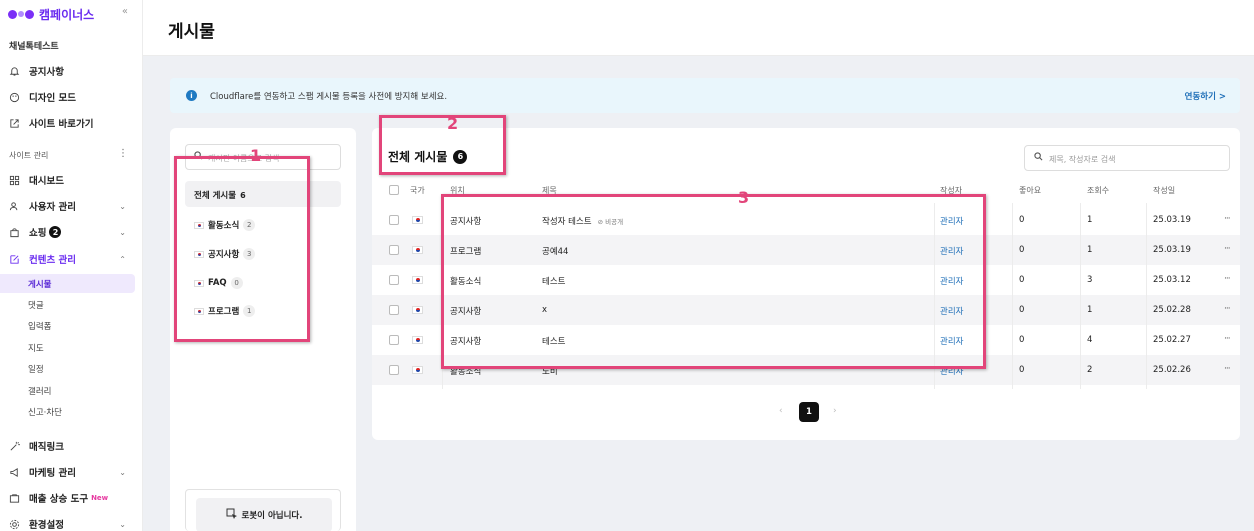 The width and height of the screenshot is (1254, 531). I want to click on logo-mark-icon, so click(21, 14).